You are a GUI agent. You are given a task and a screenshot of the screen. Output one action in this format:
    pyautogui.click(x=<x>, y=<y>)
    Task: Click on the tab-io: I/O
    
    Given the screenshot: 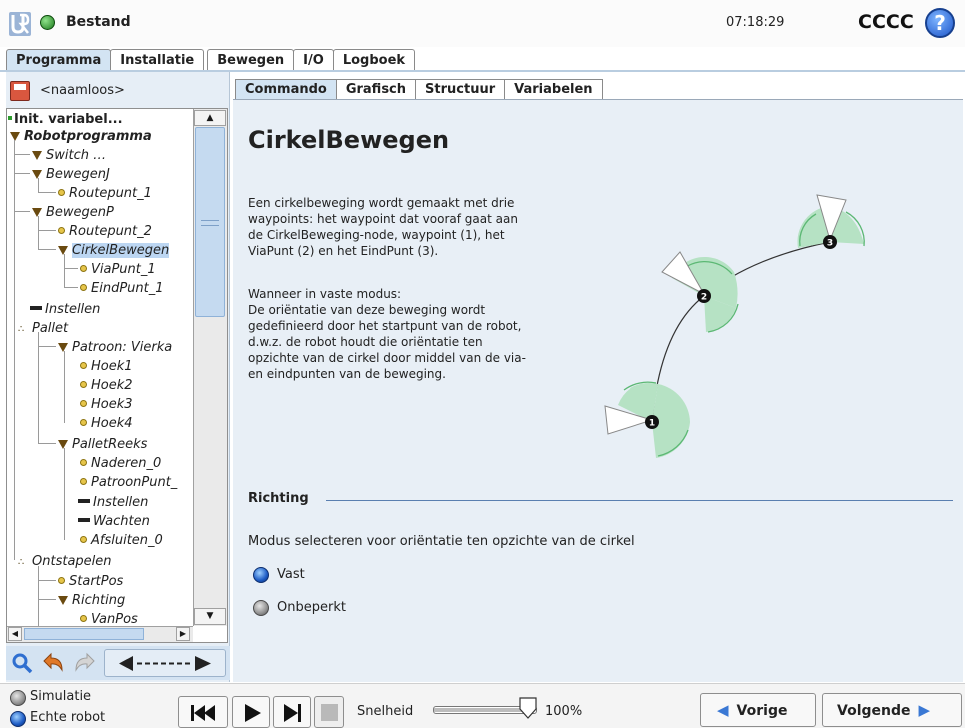 What is the action you would take?
    pyautogui.click(x=313, y=60)
    